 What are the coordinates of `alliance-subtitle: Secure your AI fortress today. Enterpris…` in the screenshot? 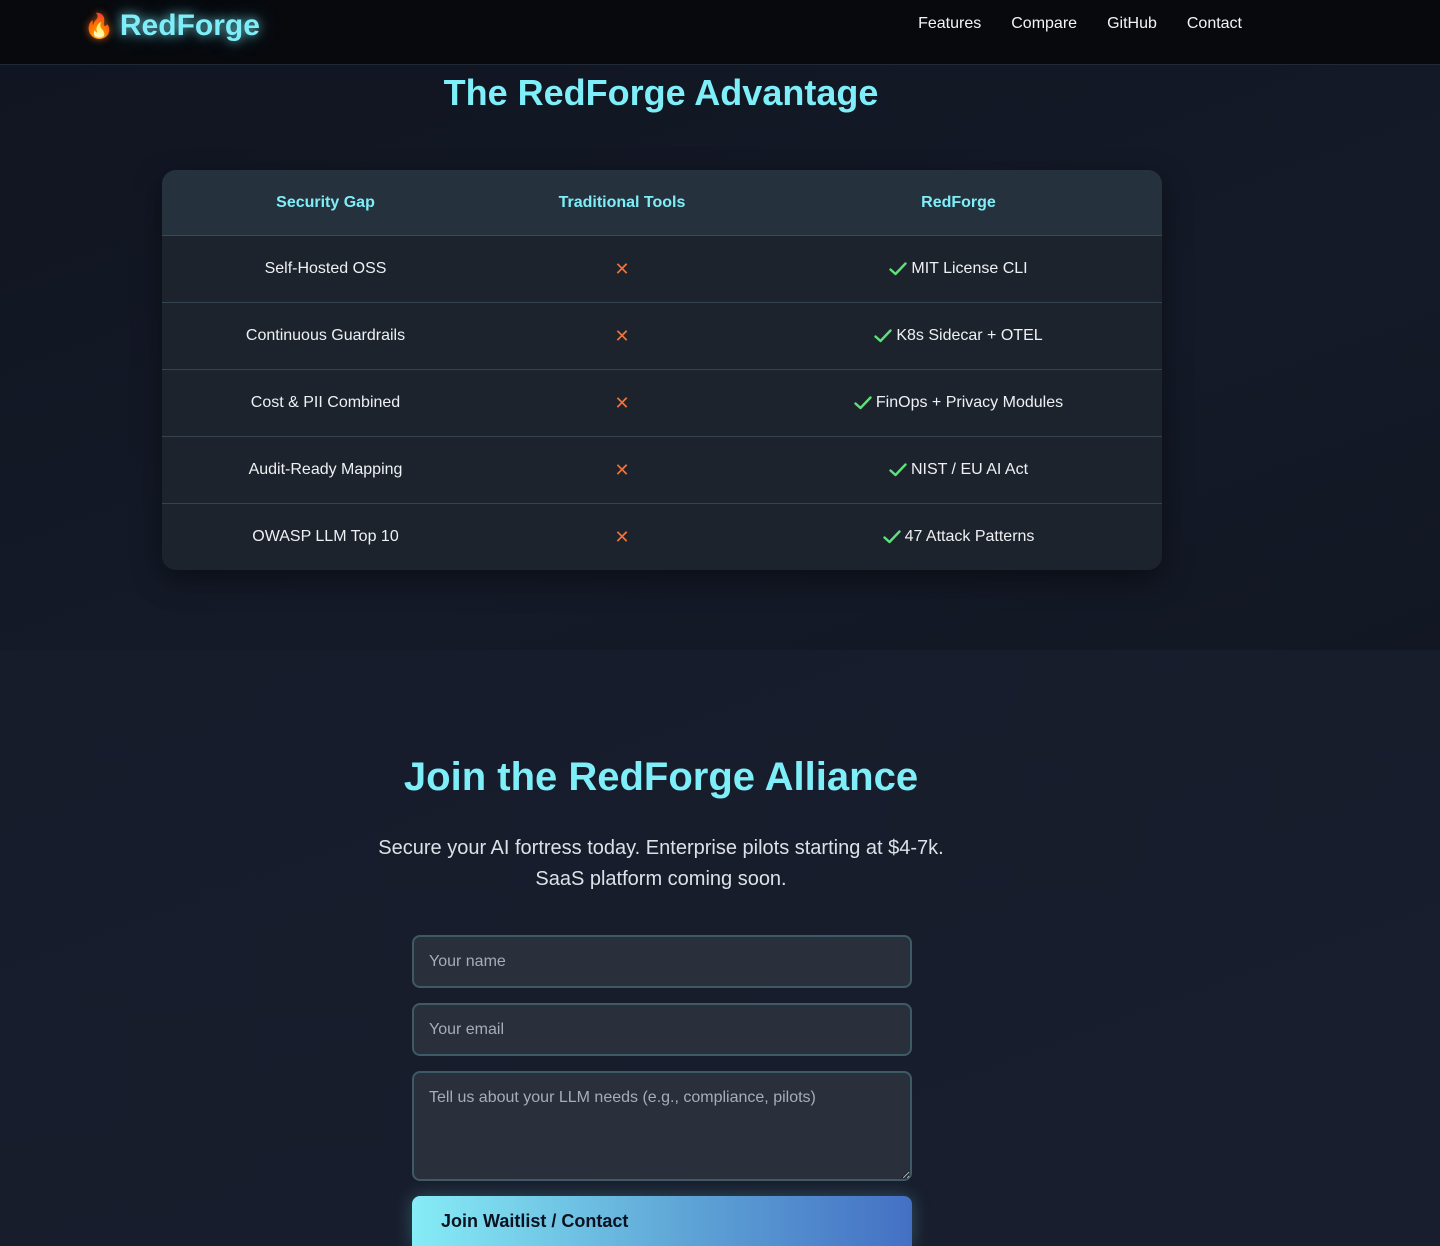 It's located at (661, 863).